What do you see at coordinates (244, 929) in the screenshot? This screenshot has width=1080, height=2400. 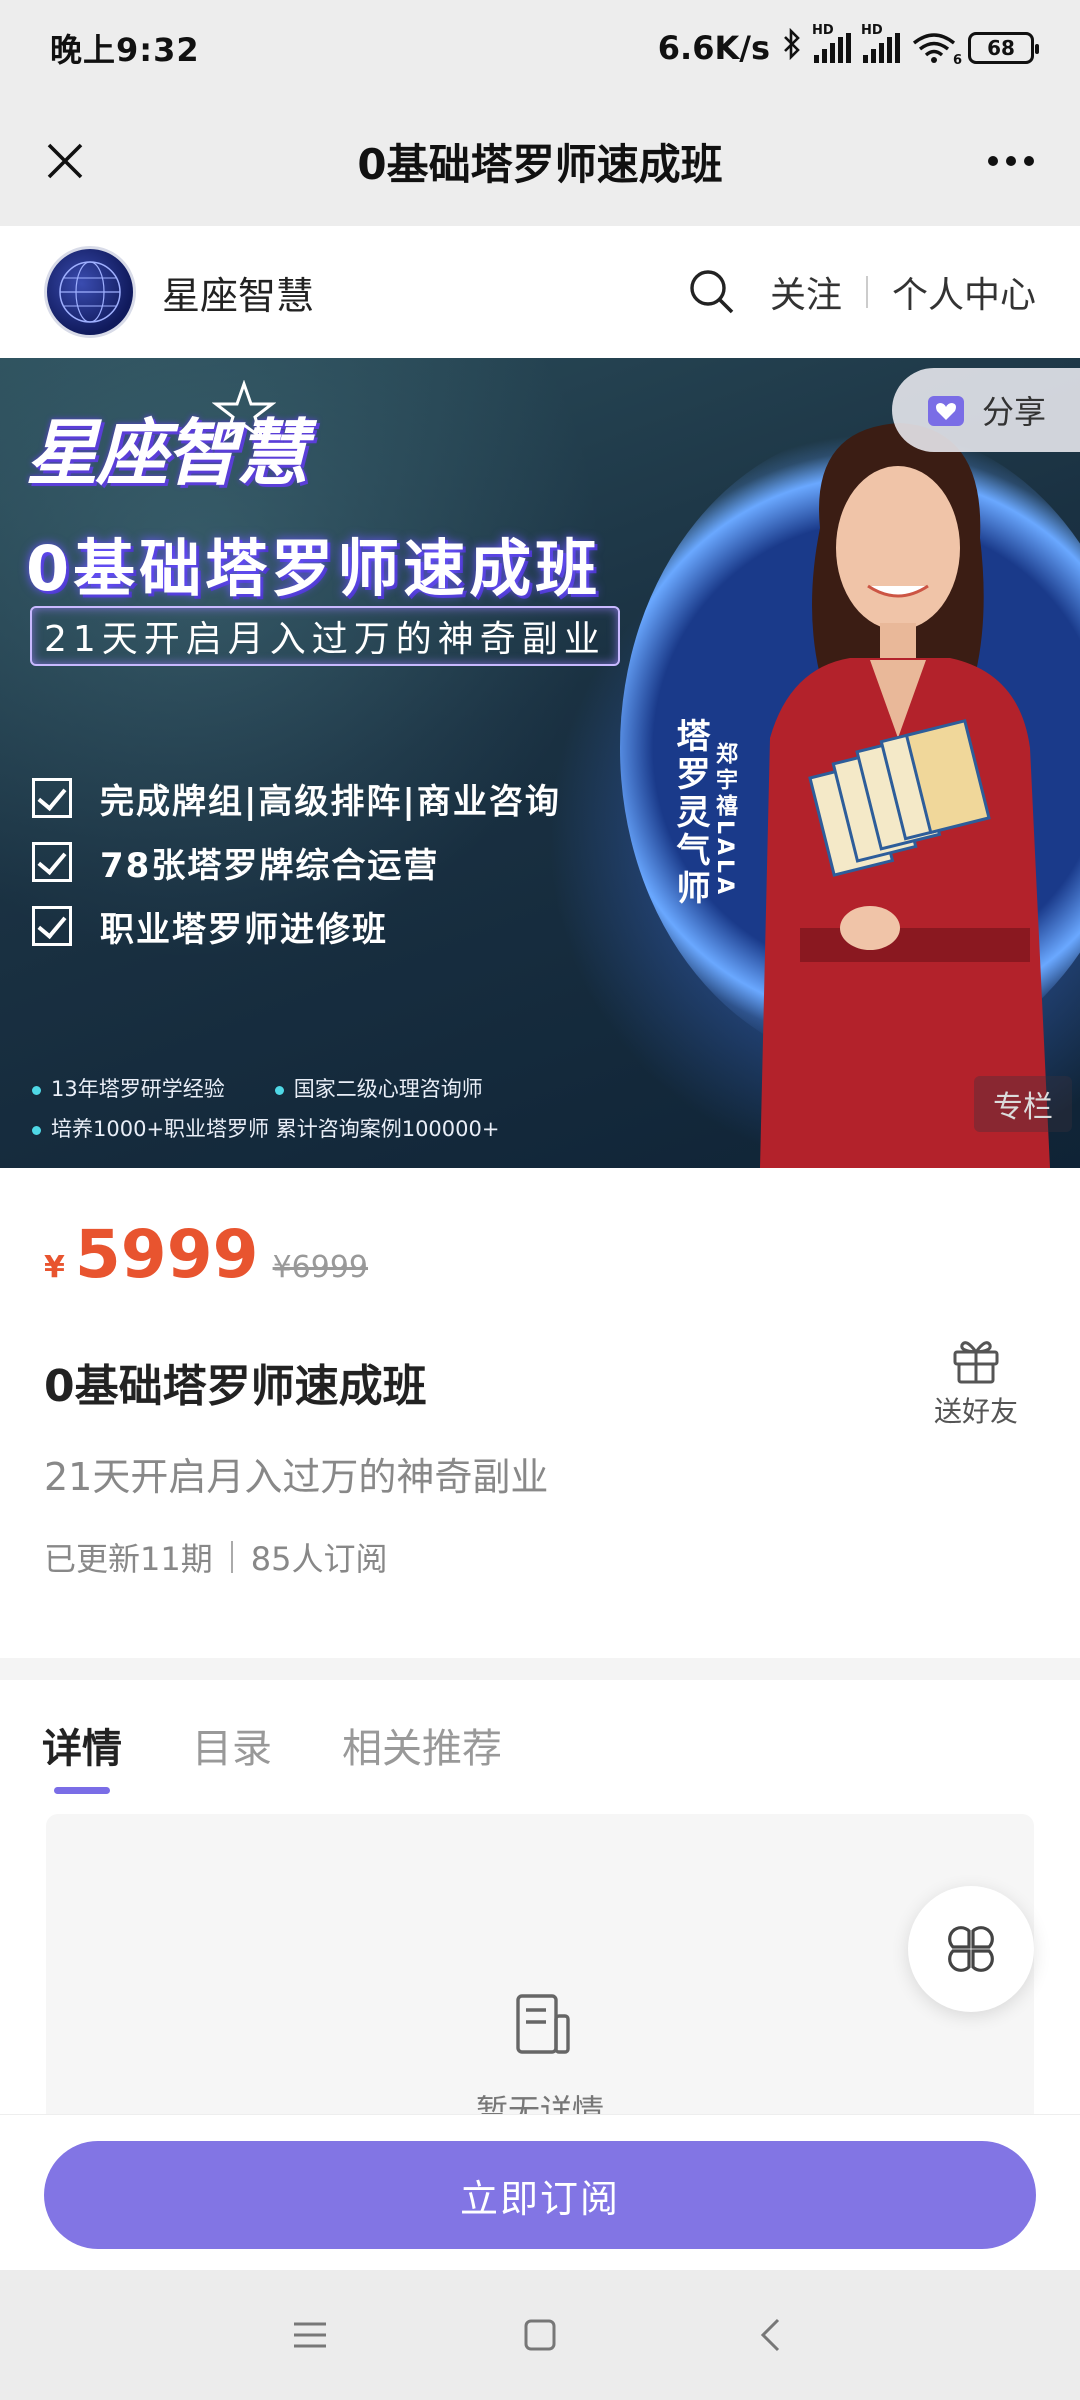 I see `checklist-text: 职业塔罗师进修班` at bounding box center [244, 929].